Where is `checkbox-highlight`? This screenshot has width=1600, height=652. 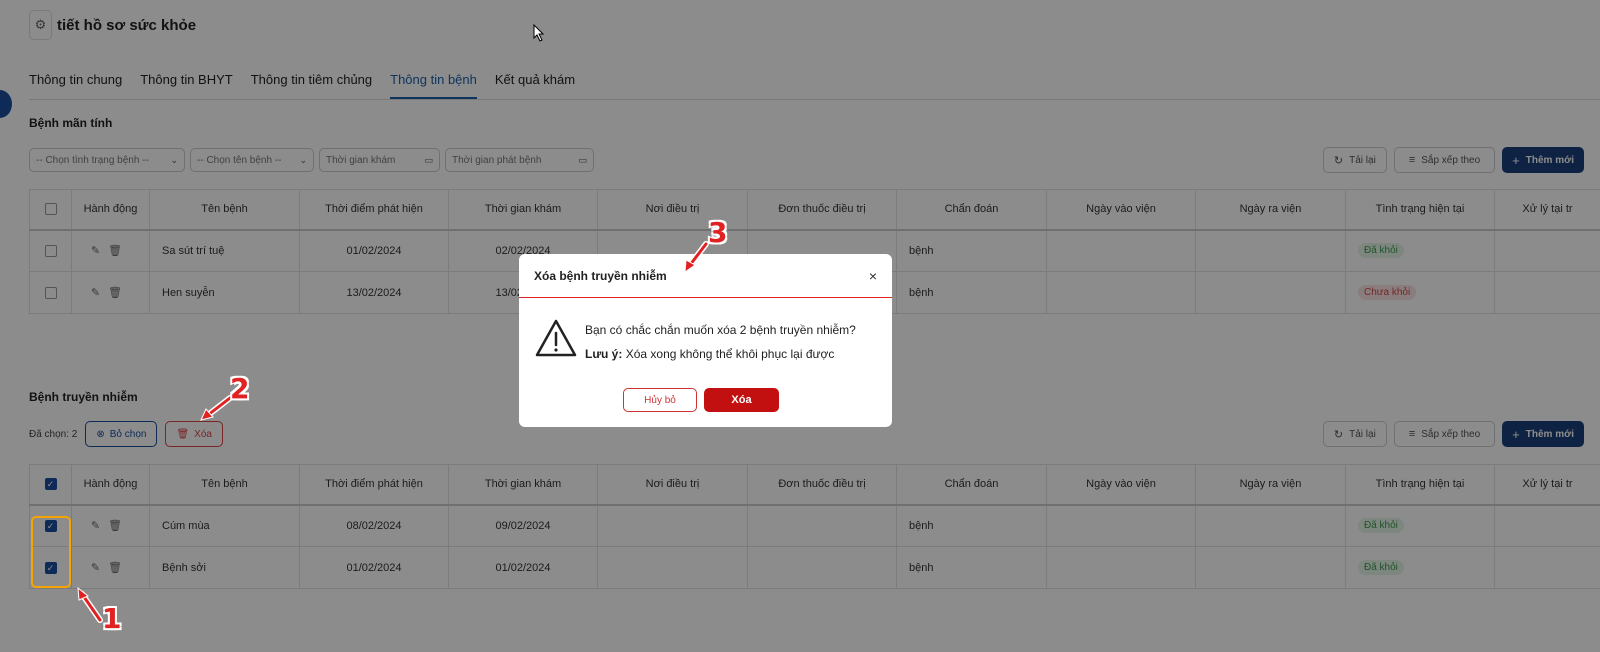 checkbox-highlight is located at coordinates (51, 552).